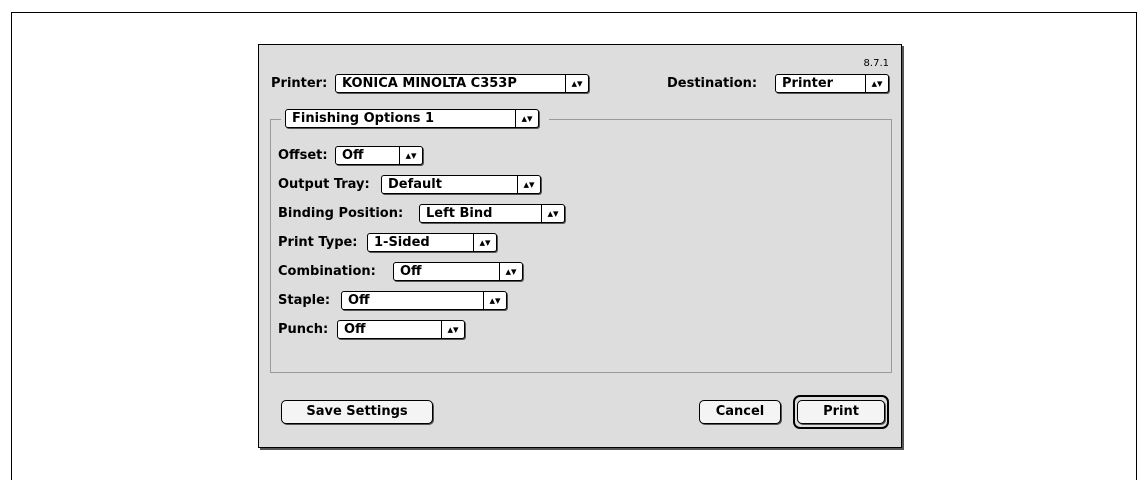 The width and height of the screenshot is (1147, 480). I want to click on combination-popup-value: Off, so click(411, 271).